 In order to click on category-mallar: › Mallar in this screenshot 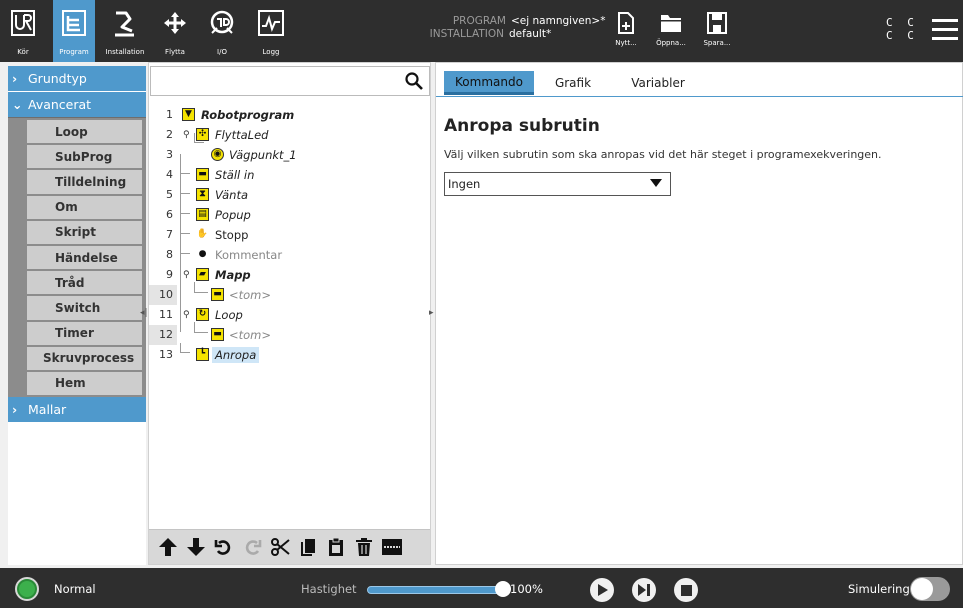, I will do `click(77, 410)`.